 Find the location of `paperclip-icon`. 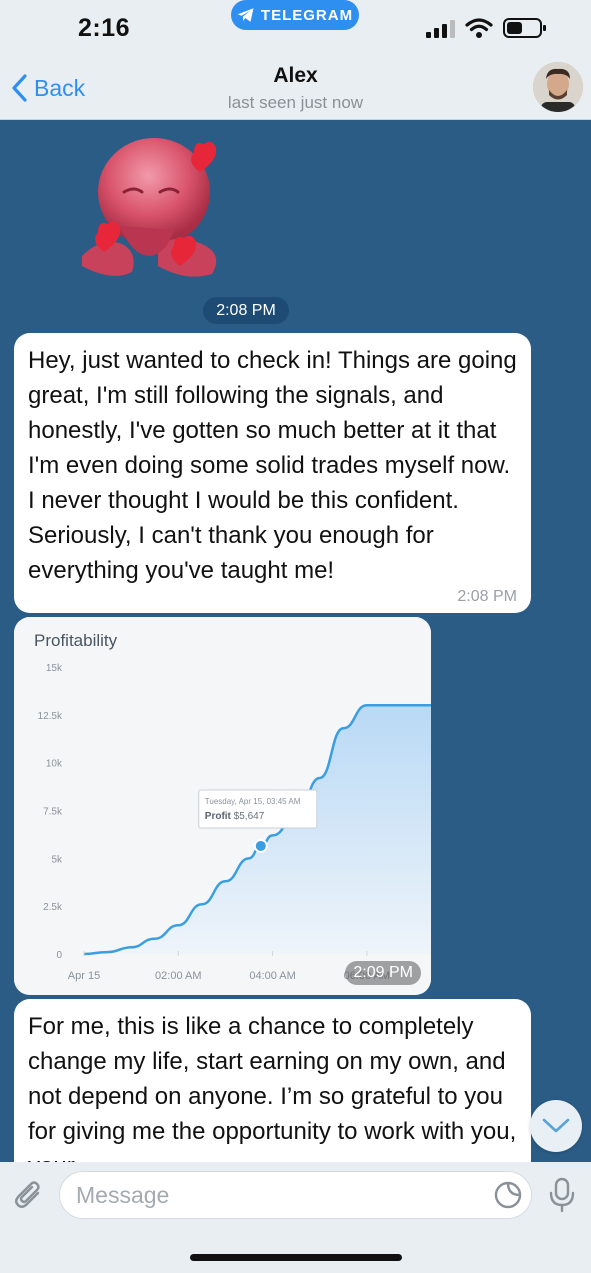

paperclip-icon is located at coordinates (29, 1195).